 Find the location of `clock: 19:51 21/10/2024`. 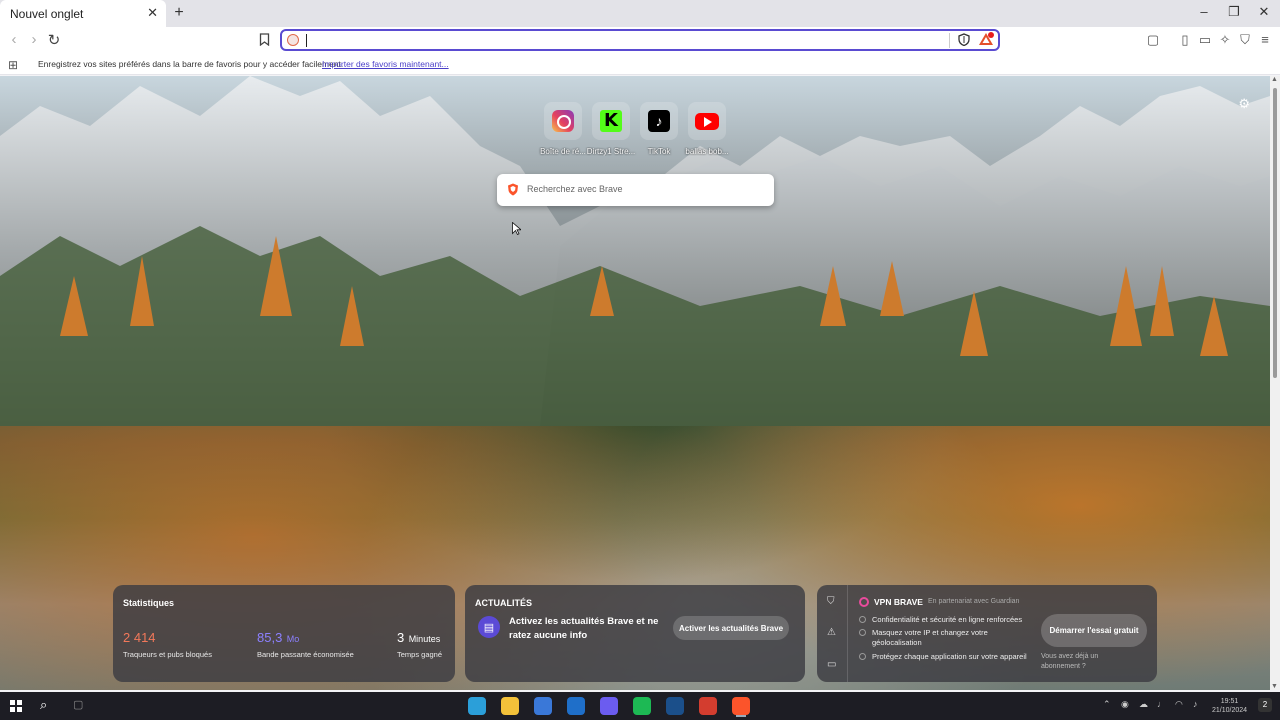

clock: 19:51 21/10/2024 is located at coordinates (1229, 706).